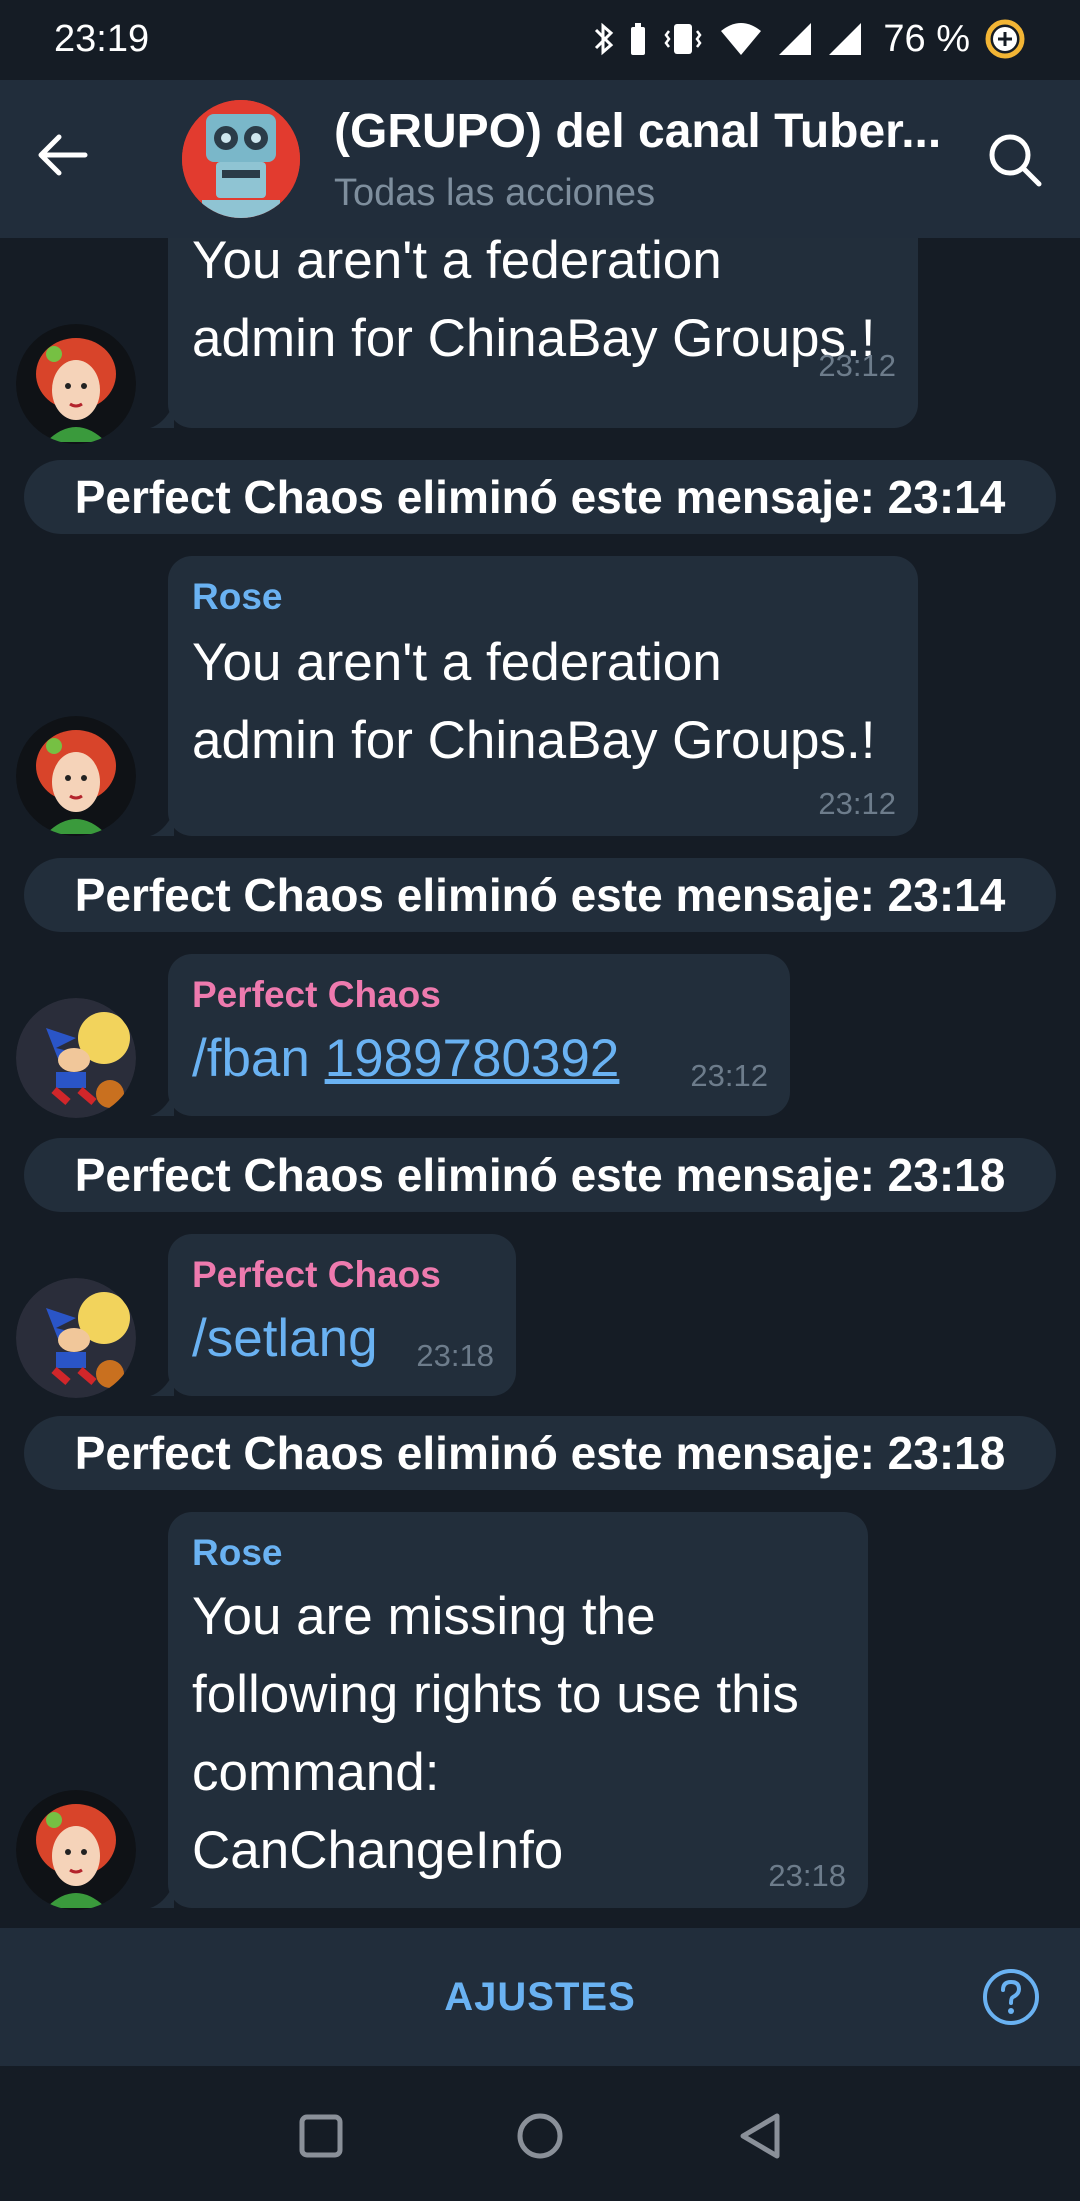 The width and height of the screenshot is (1080, 2201). I want to click on message-line: CanChangeInfo, so click(378, 1850).